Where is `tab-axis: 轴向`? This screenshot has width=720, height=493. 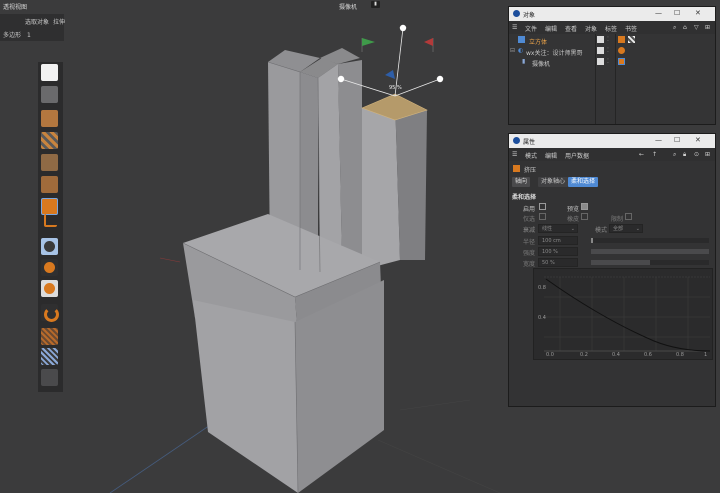
tab-axis: 轴向 is located at coordinates (521, 182).